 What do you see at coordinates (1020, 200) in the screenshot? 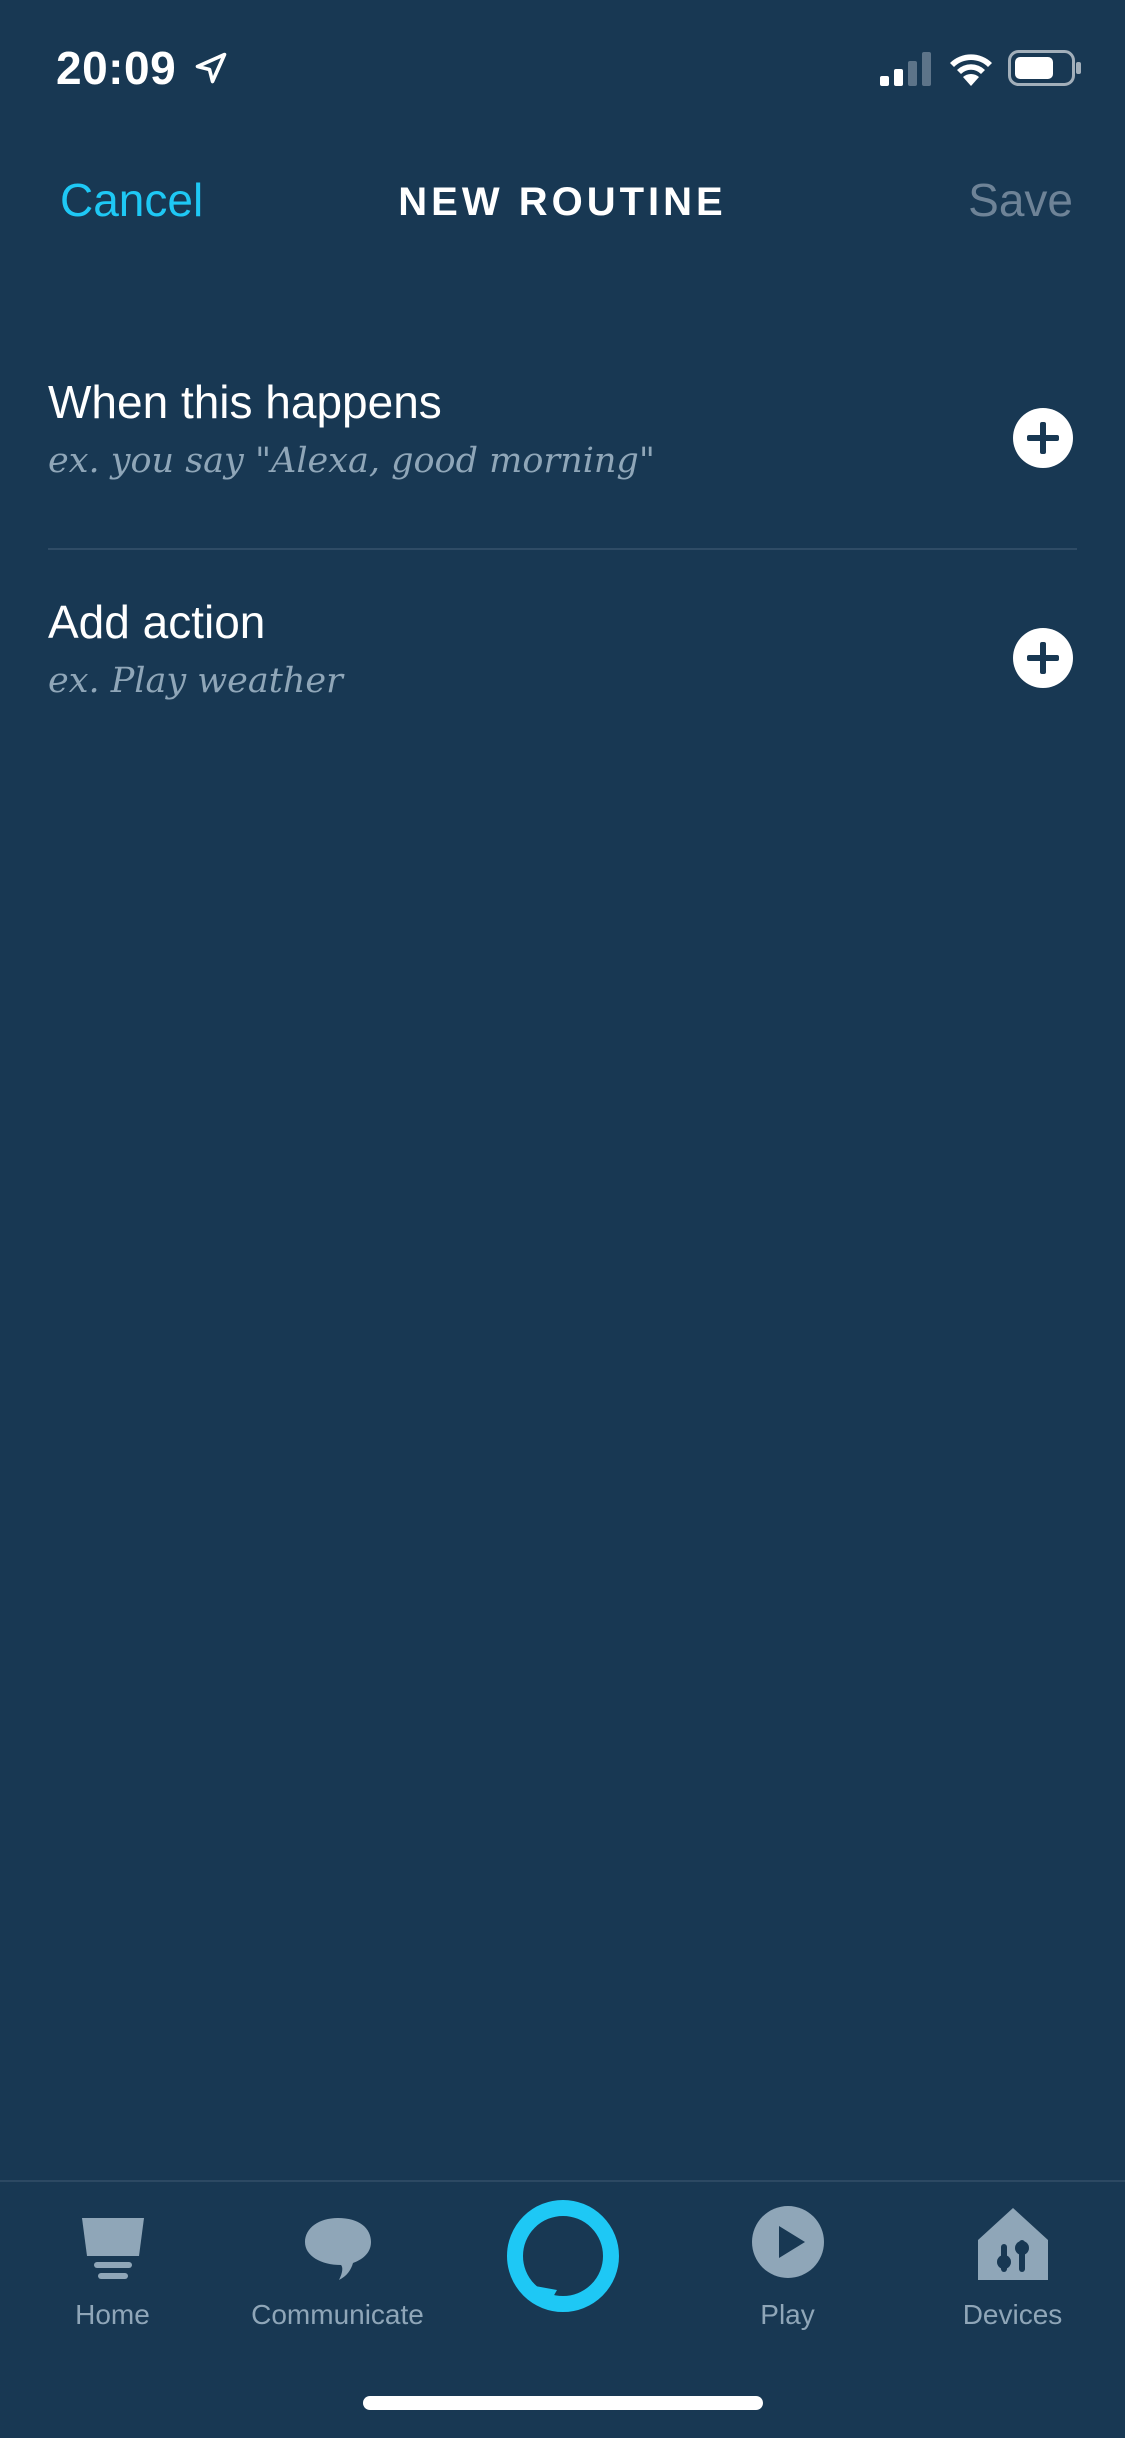
I see `save-button: Save` at bounding box center [1020, 200].